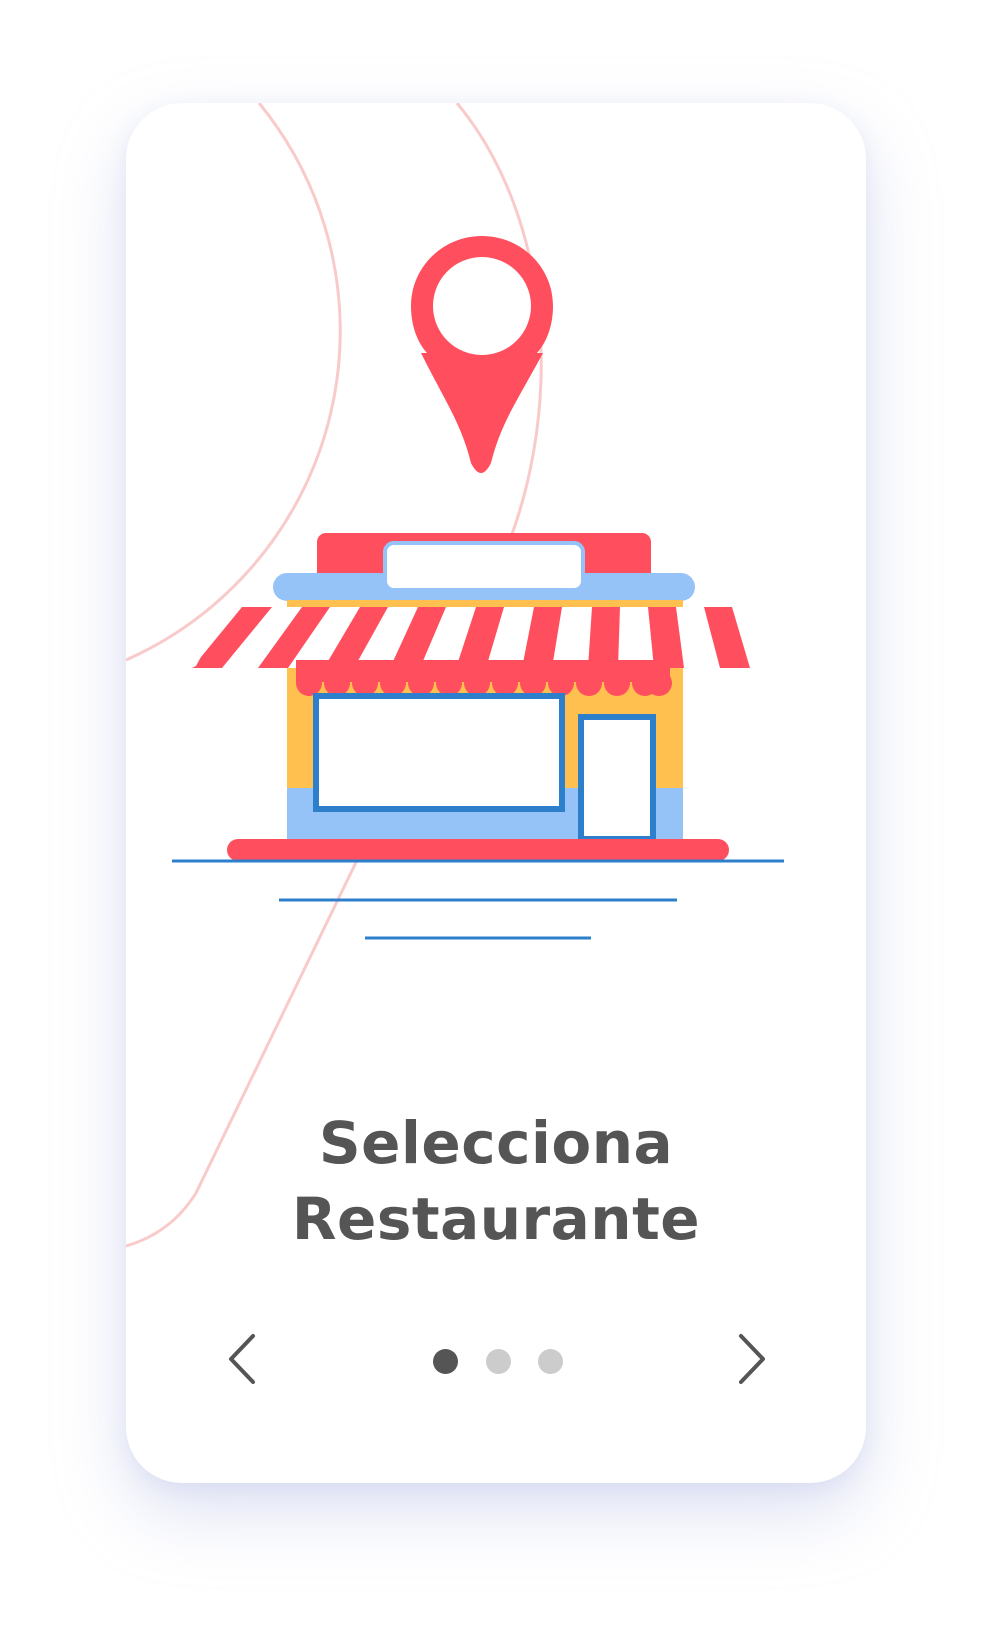 The image size is (993, 1632). I want to click on next-button, so click(752, 1359).